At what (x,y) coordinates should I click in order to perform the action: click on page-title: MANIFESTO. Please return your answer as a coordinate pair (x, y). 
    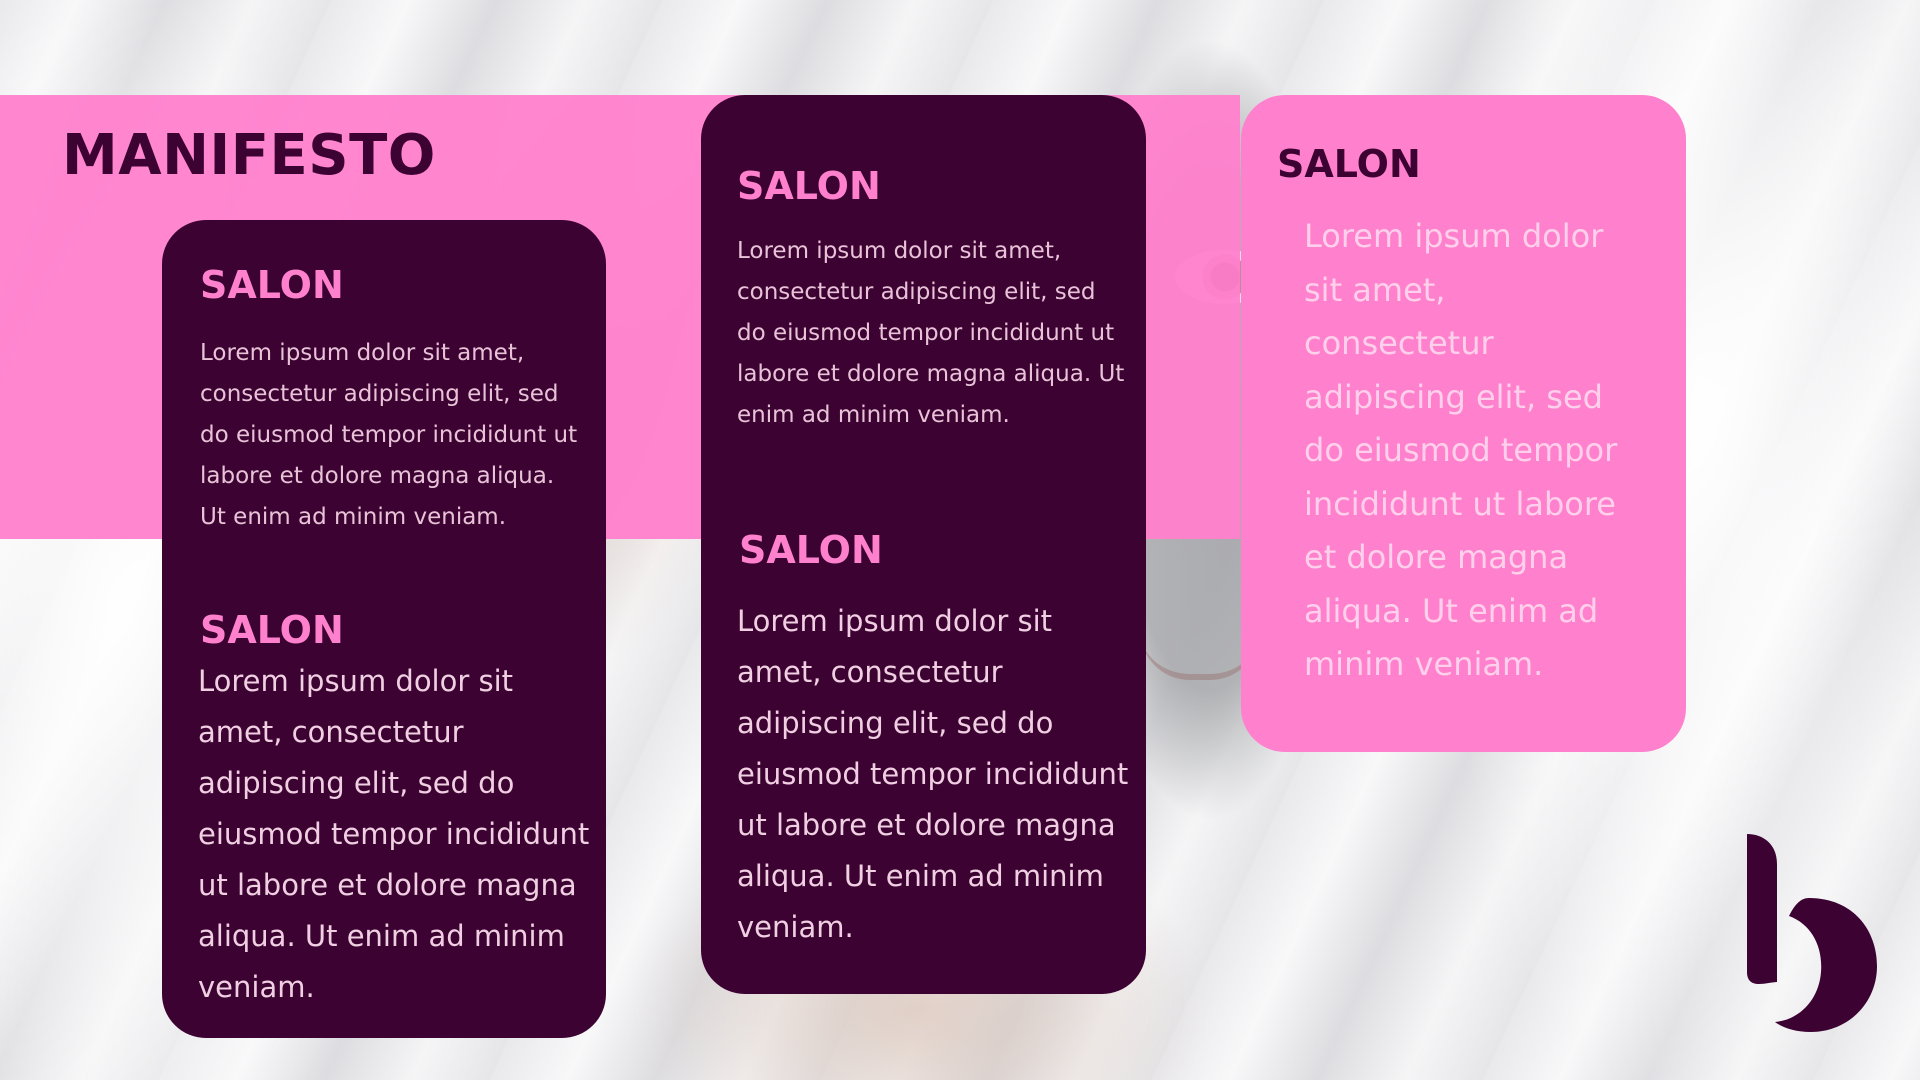
    Looking at the image, I should click on (249, 155).